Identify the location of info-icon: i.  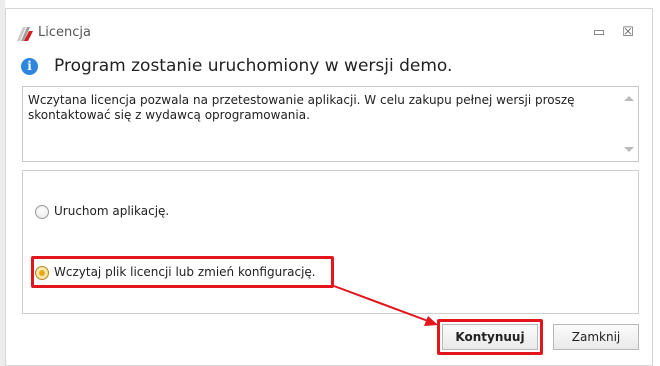
(29, 66).